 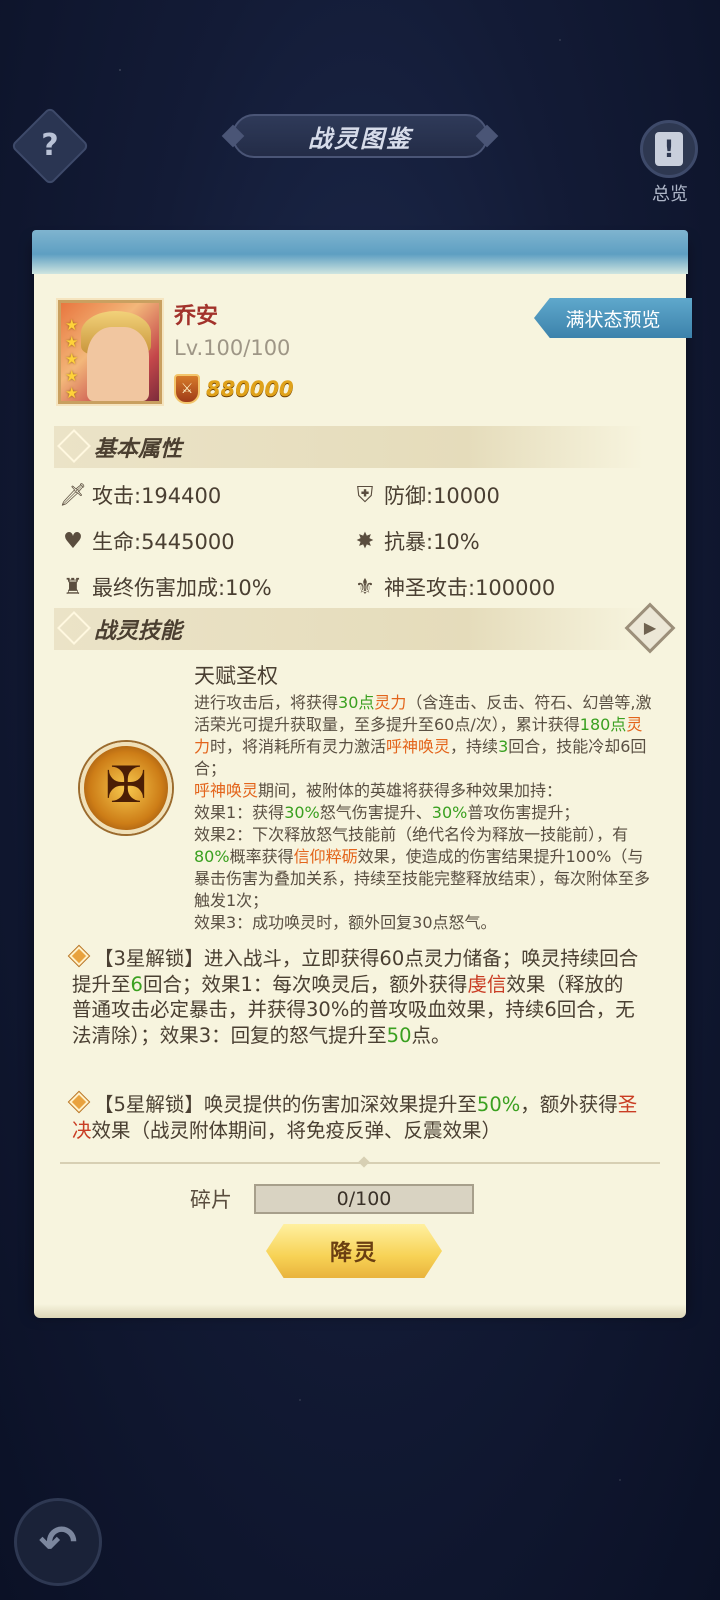 I want to click on skill-name: 天赋圣权, so click(x=236, y=676).